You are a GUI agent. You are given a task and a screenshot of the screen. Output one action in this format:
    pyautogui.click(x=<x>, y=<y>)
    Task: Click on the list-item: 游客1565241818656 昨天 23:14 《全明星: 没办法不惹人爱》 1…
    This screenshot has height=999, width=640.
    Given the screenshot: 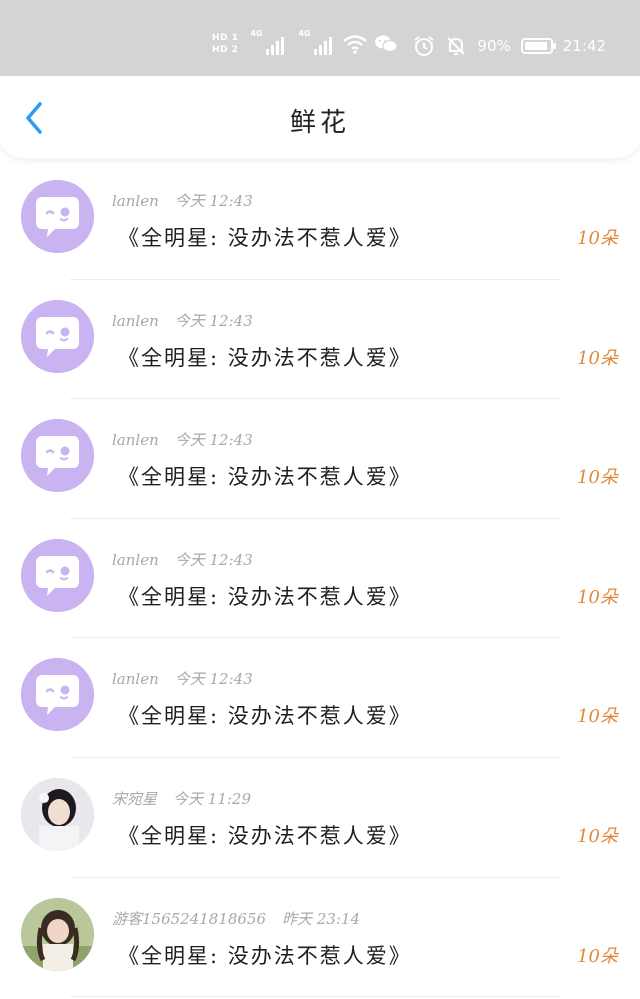 What is the action you would take?
    pyautogui.click(x=320, y=938)
    